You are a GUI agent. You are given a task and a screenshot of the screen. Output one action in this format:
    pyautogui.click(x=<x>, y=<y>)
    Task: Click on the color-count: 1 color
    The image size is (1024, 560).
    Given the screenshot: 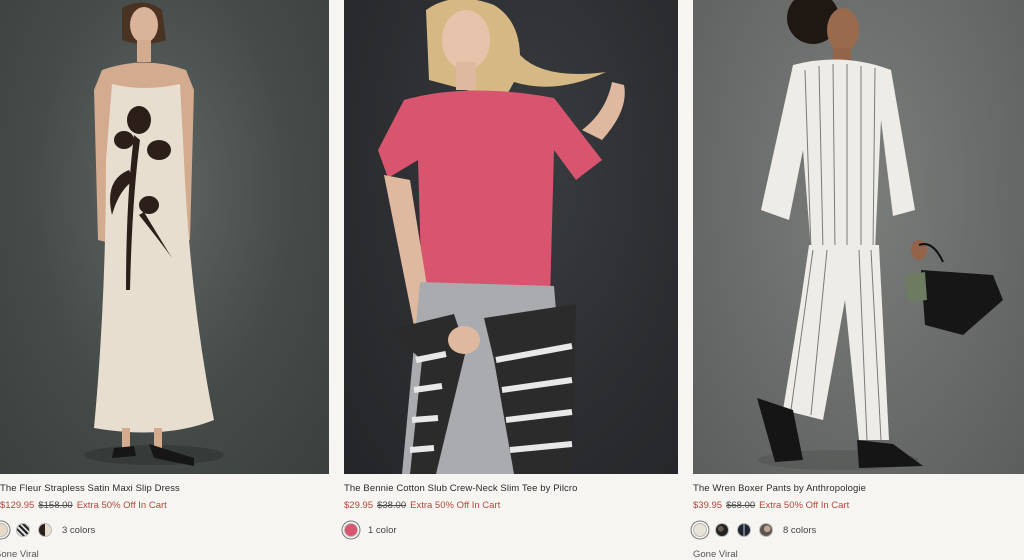 What is the action you would take?
    pyautogui.click(x=382, y=530)
    